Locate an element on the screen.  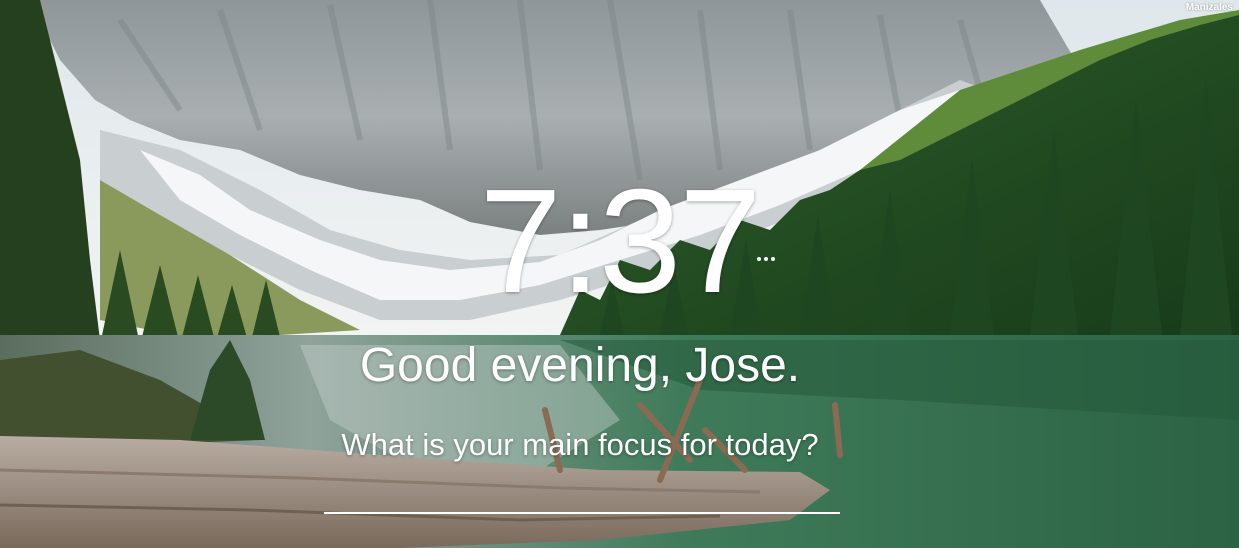
more-horizontal-icon is located at coordinates (766, 259).